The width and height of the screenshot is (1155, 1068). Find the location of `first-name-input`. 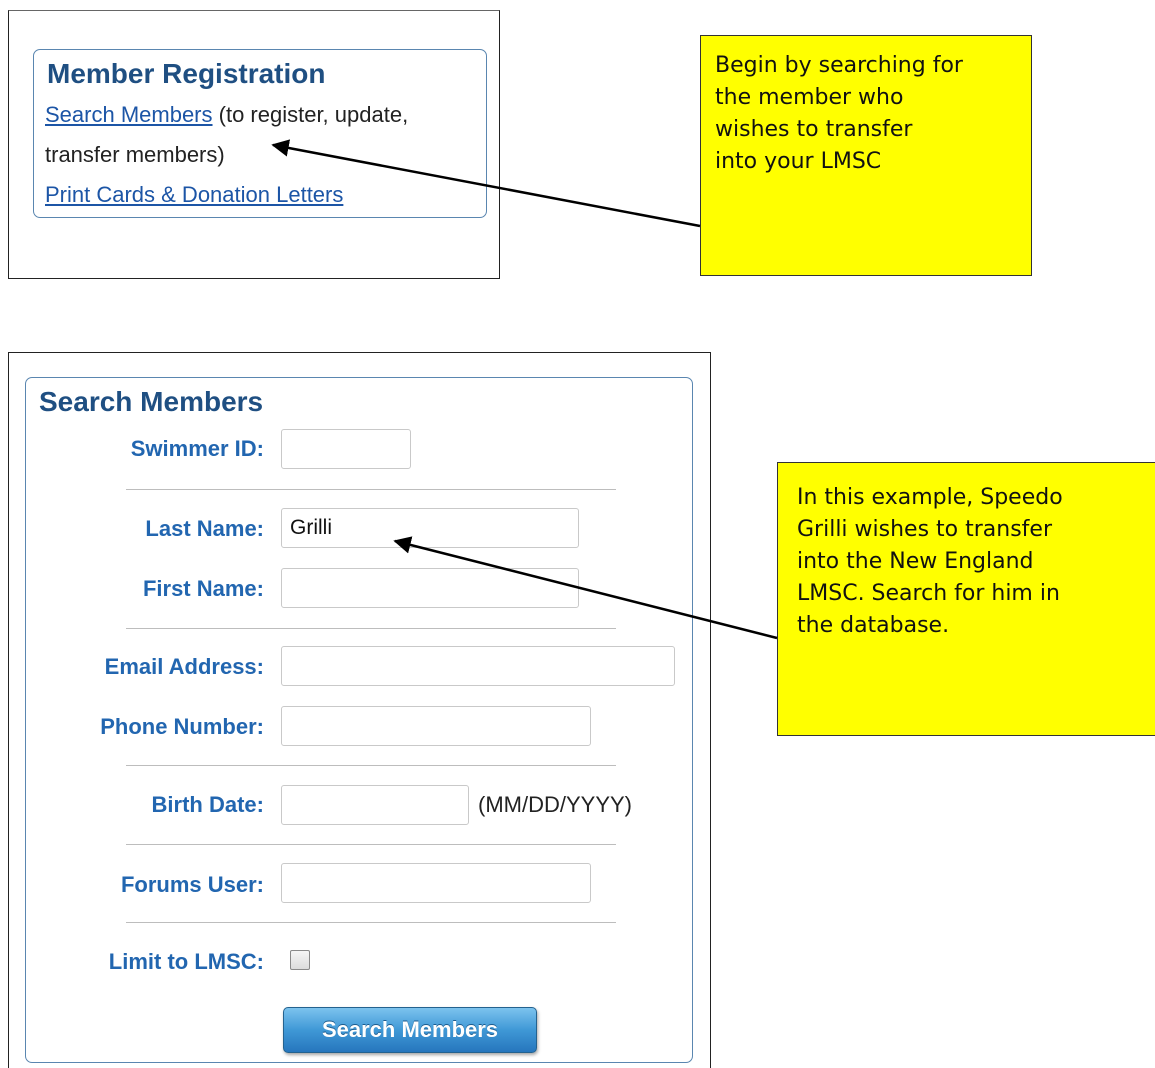

first-name-input is located at coordinates (430, 588).